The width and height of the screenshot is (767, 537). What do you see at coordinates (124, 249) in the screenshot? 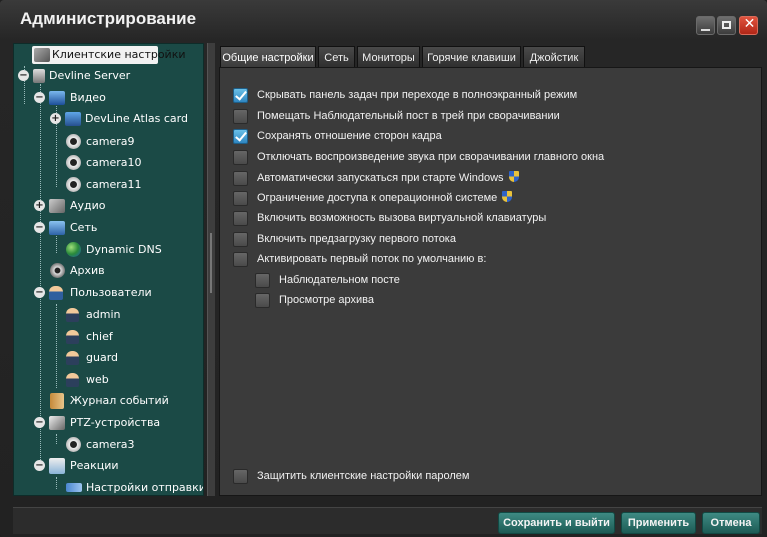
I see `tree-item-label: Dynamic DNS` at bounding box center [124, 249].